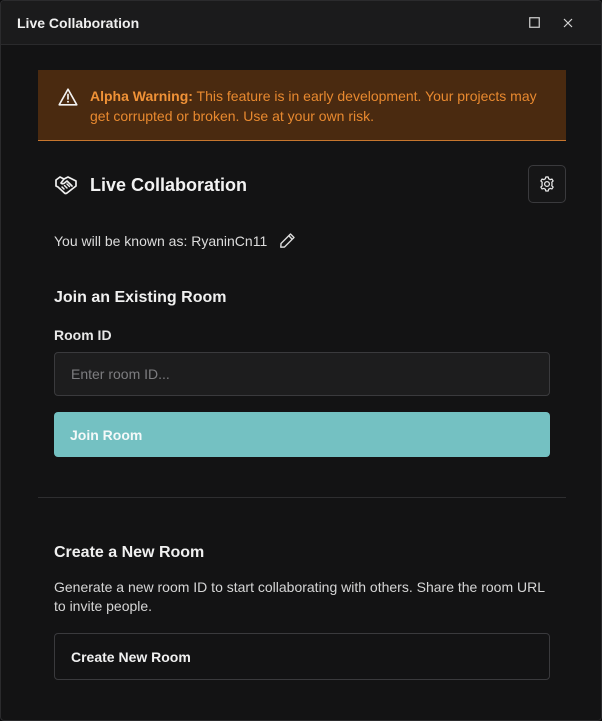 Image resolution: width=602 pixels, height=721 pixels. I want to click on room-id-label: Room ID, so click(83, 335).